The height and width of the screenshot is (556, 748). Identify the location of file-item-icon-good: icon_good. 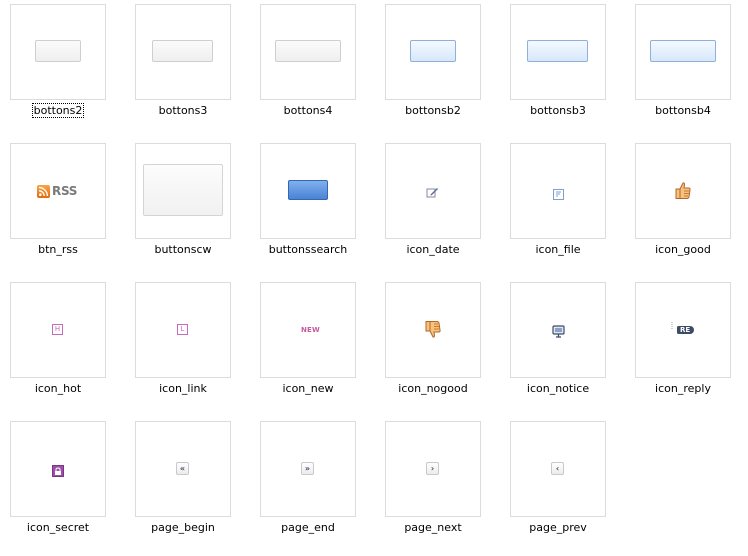
(683, 206).